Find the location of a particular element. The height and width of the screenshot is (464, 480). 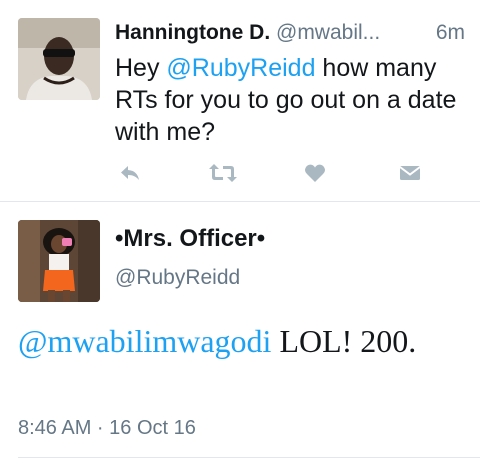

tweet-timestamp: 8:46 AM · 16 Oct 16 is located at coordinates (107, 428).